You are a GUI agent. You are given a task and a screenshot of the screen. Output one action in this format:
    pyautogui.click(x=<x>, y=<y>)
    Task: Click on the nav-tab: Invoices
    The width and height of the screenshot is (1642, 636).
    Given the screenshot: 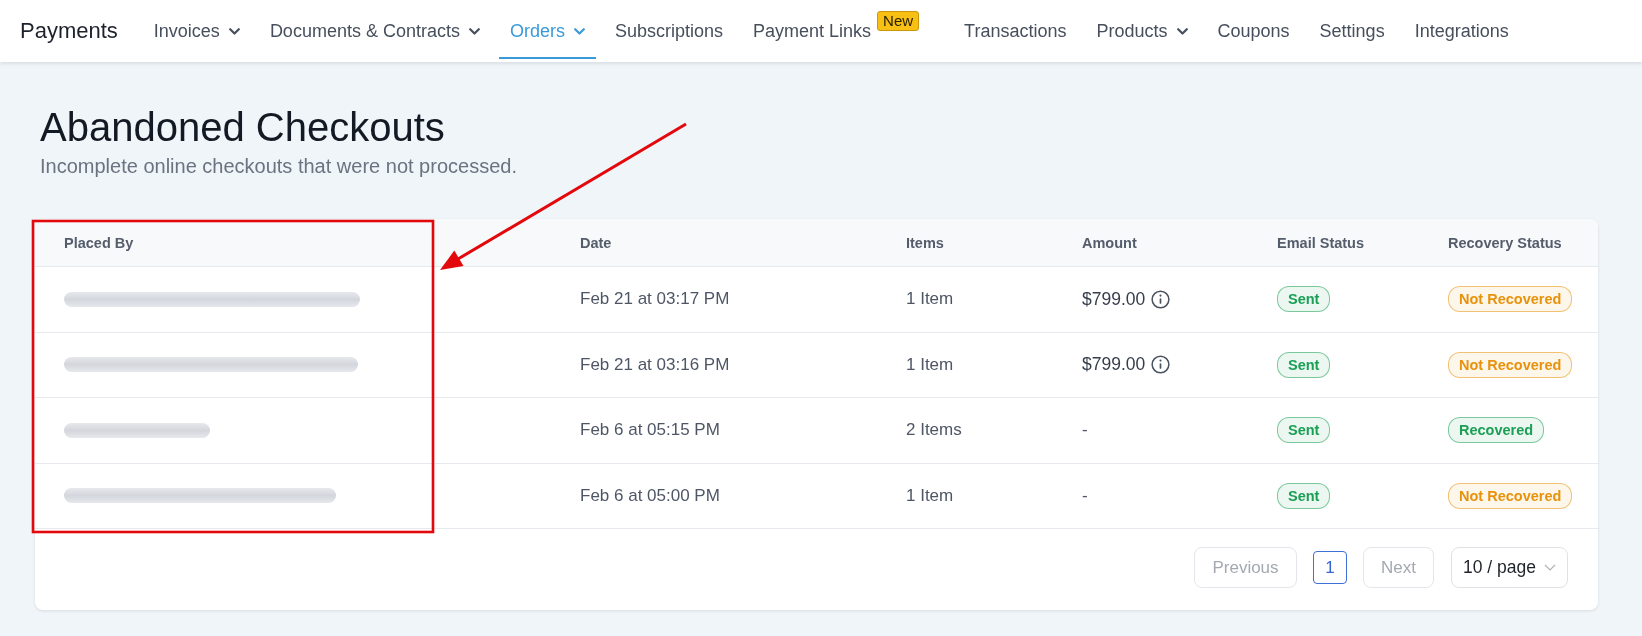 What is the action you would take?
    pyautogui.click(x=196, y=29)
    